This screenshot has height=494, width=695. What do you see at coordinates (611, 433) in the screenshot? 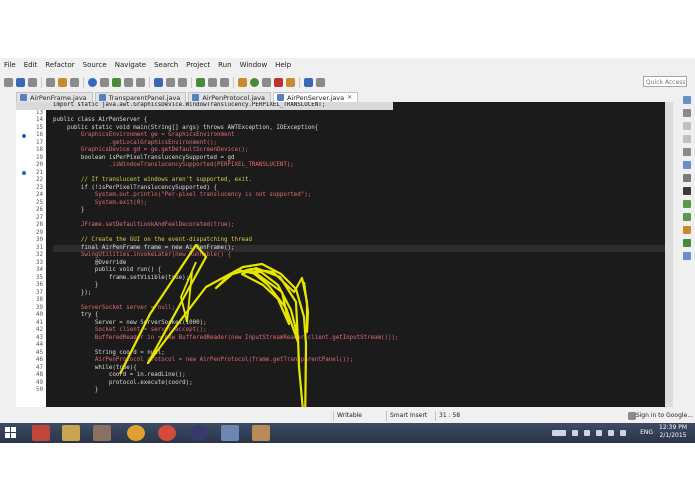
I see `volume-icon` at bounding box center [611, 433].